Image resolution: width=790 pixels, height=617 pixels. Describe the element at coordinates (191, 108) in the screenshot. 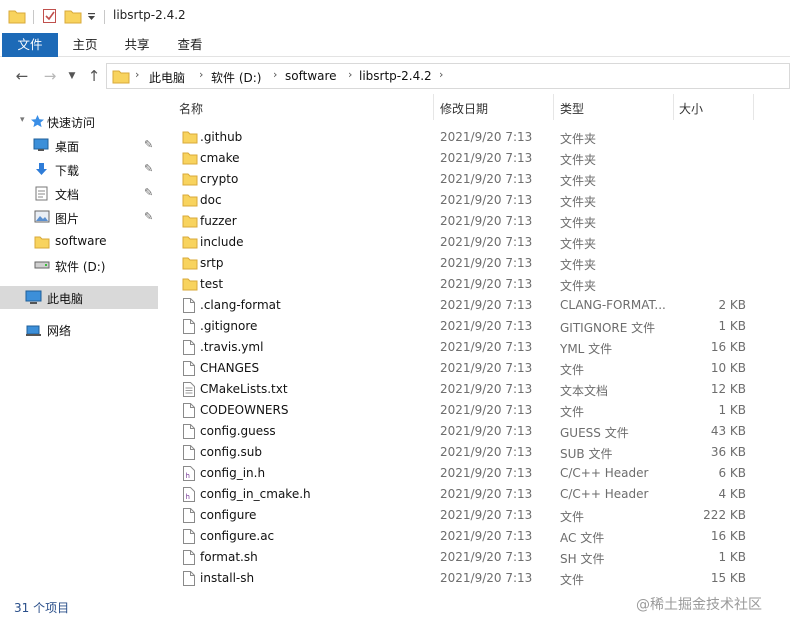

I see `column-name: 名称` at that location.